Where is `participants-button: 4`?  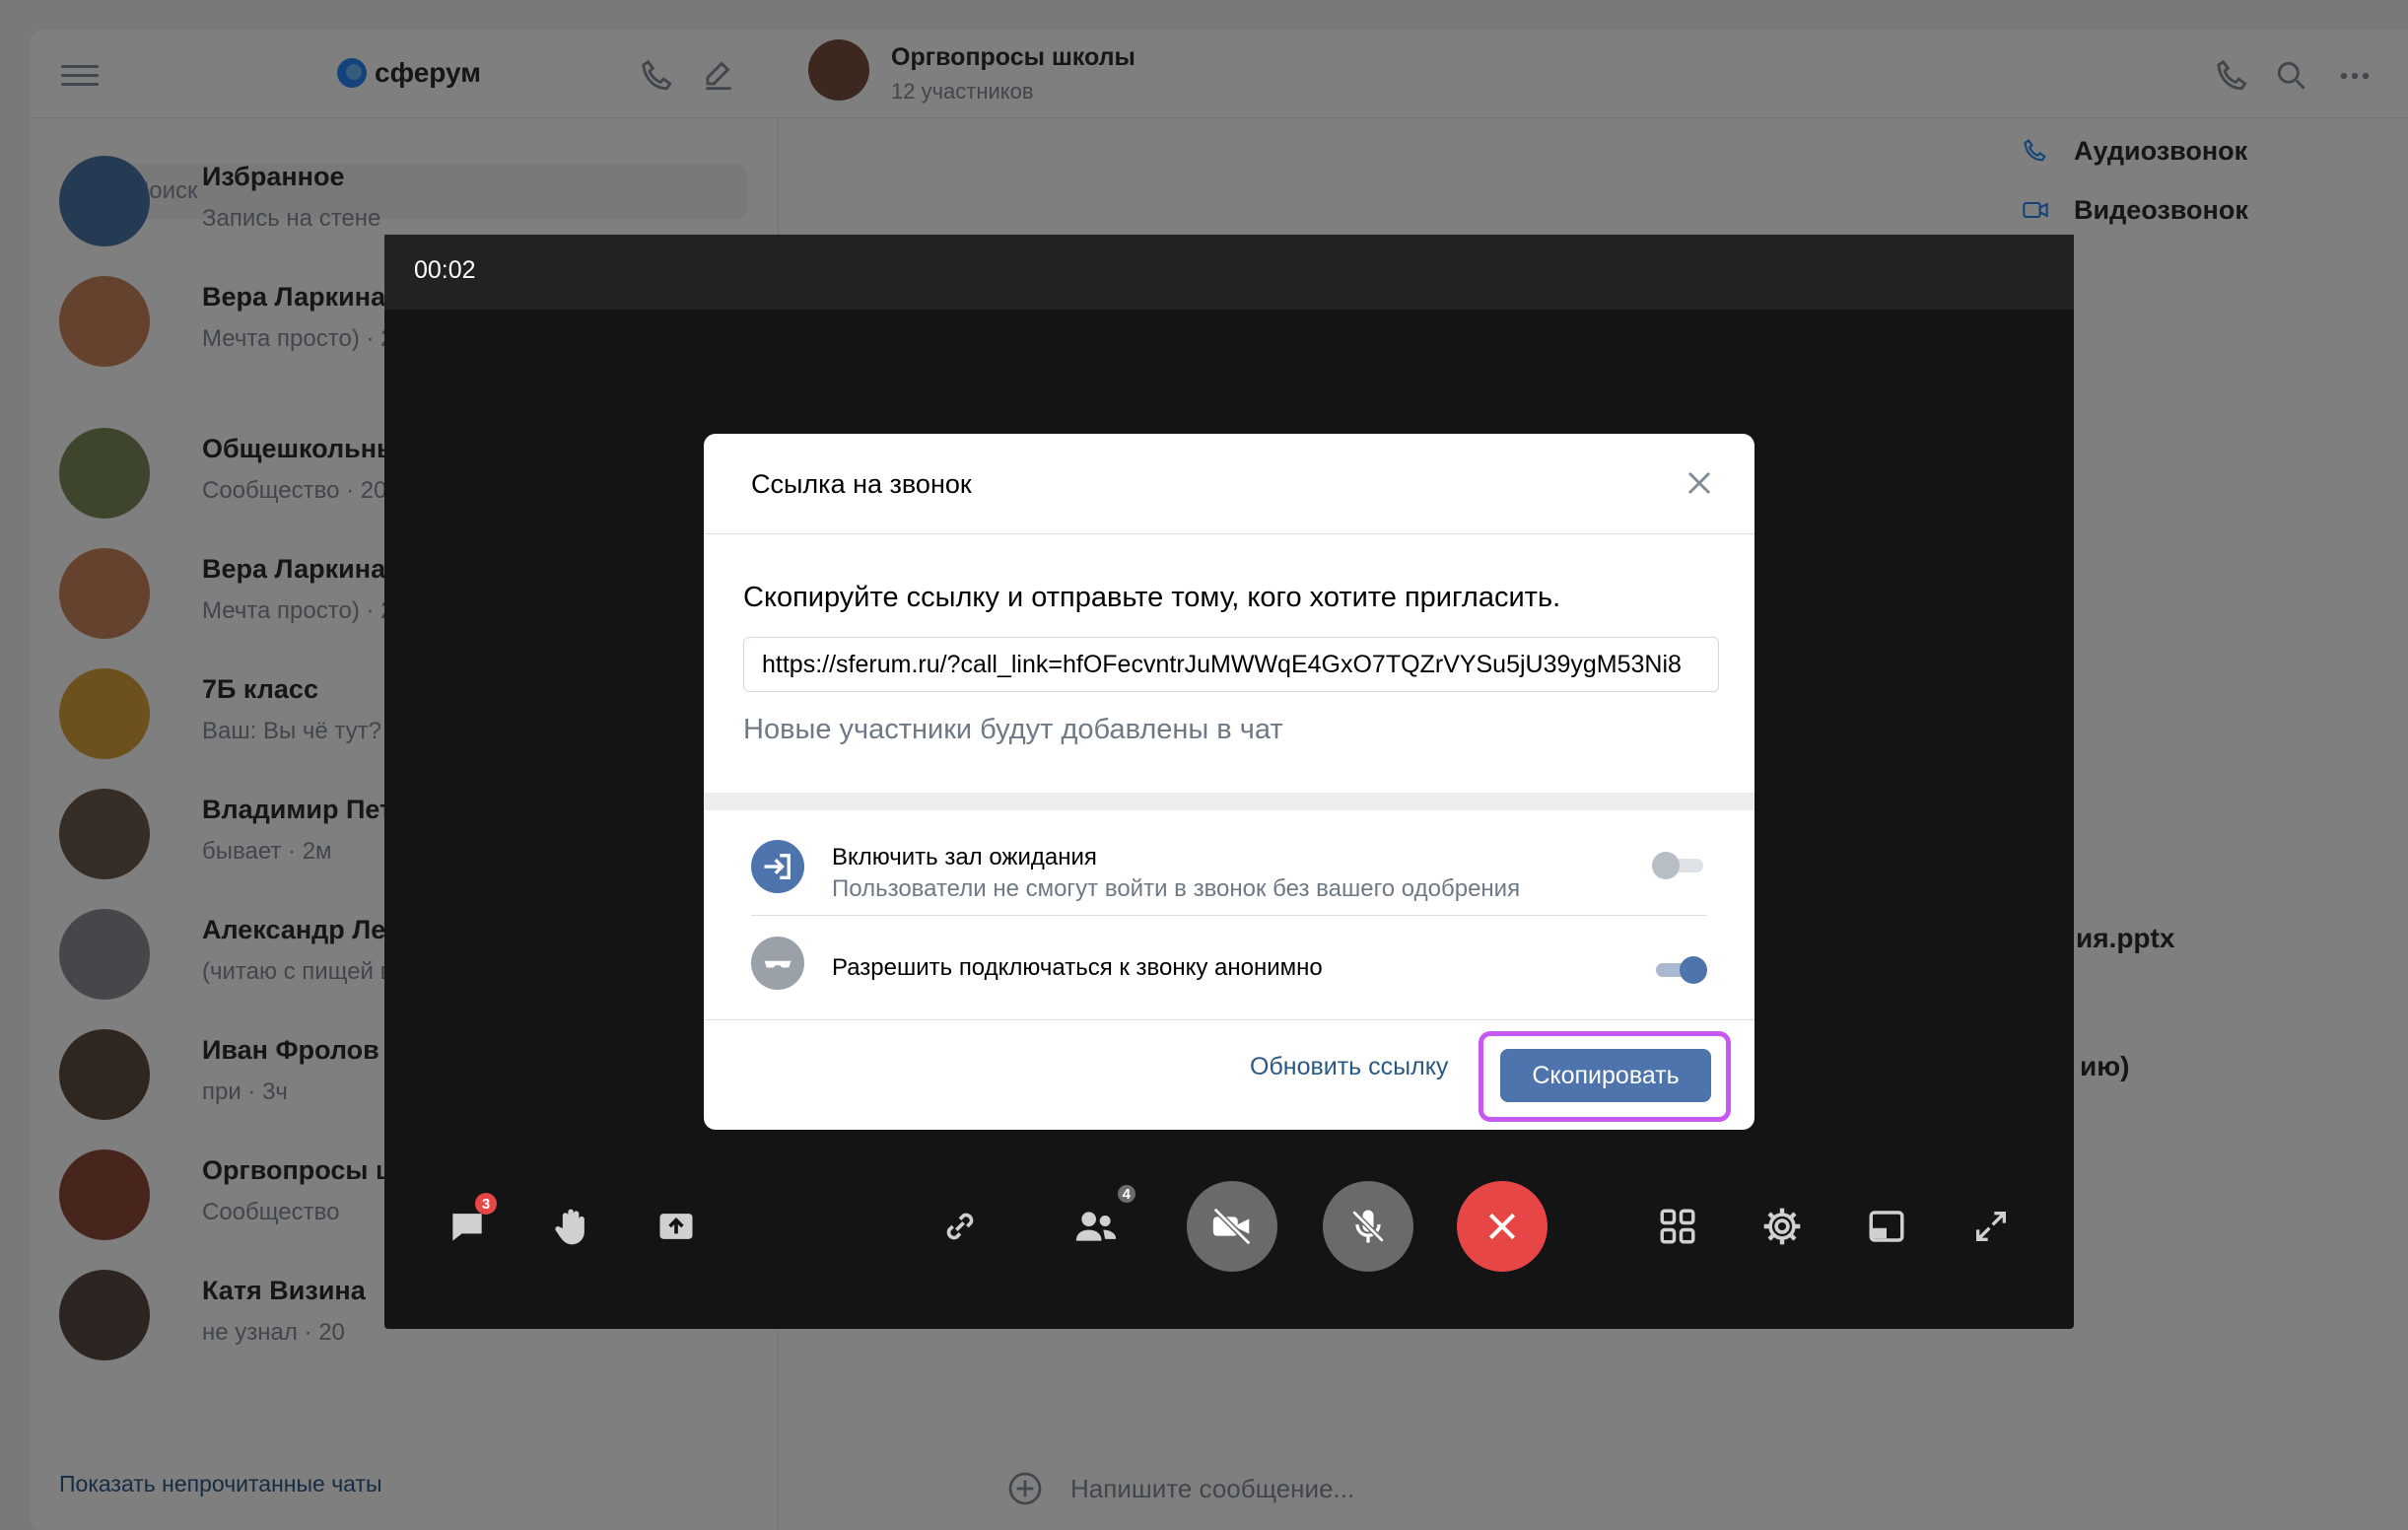 participants-button: 4 is located at coordinates (1096, 1226).